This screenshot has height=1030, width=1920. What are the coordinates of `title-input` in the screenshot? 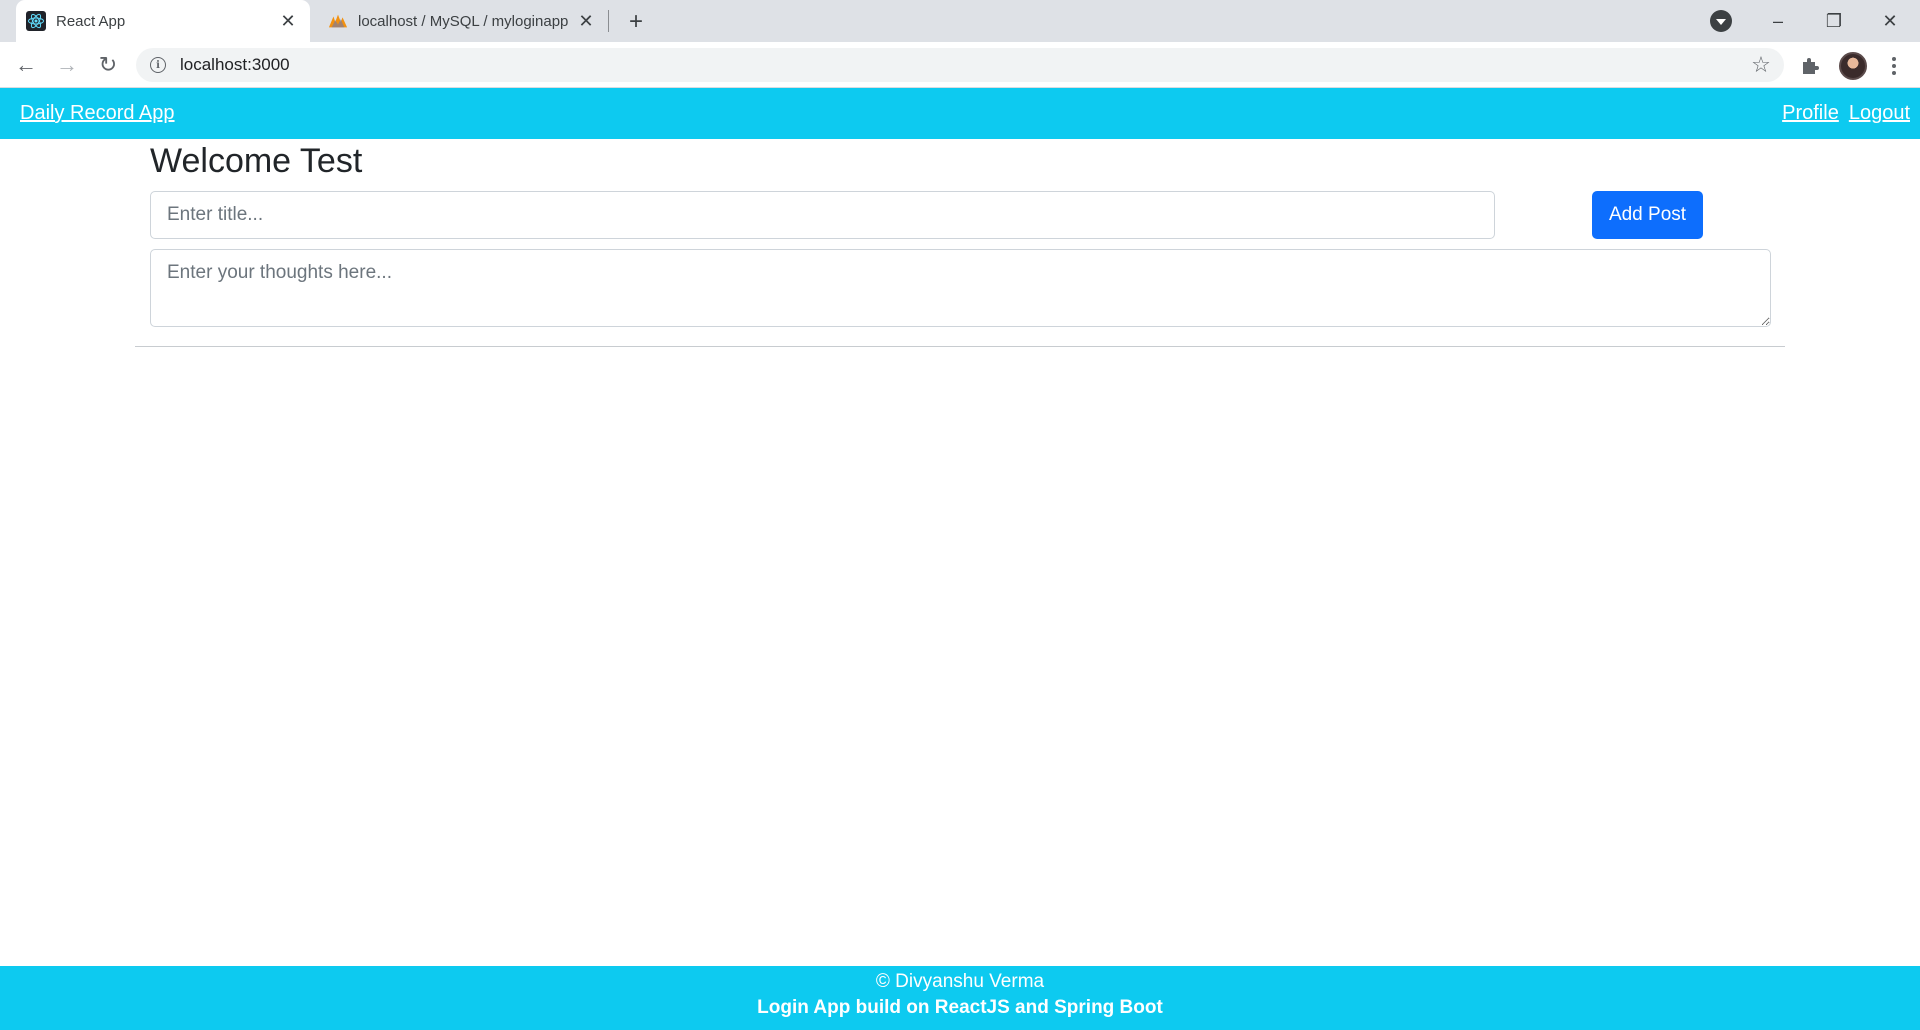 It's located at (822, 215).